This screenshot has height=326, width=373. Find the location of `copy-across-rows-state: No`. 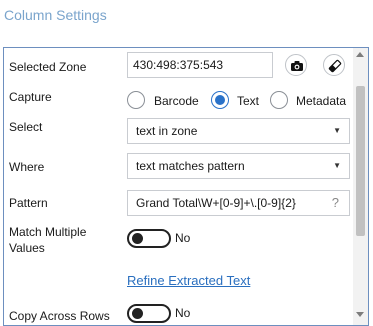

copy-across-rows-state: No is located at coordinates (183, 313).